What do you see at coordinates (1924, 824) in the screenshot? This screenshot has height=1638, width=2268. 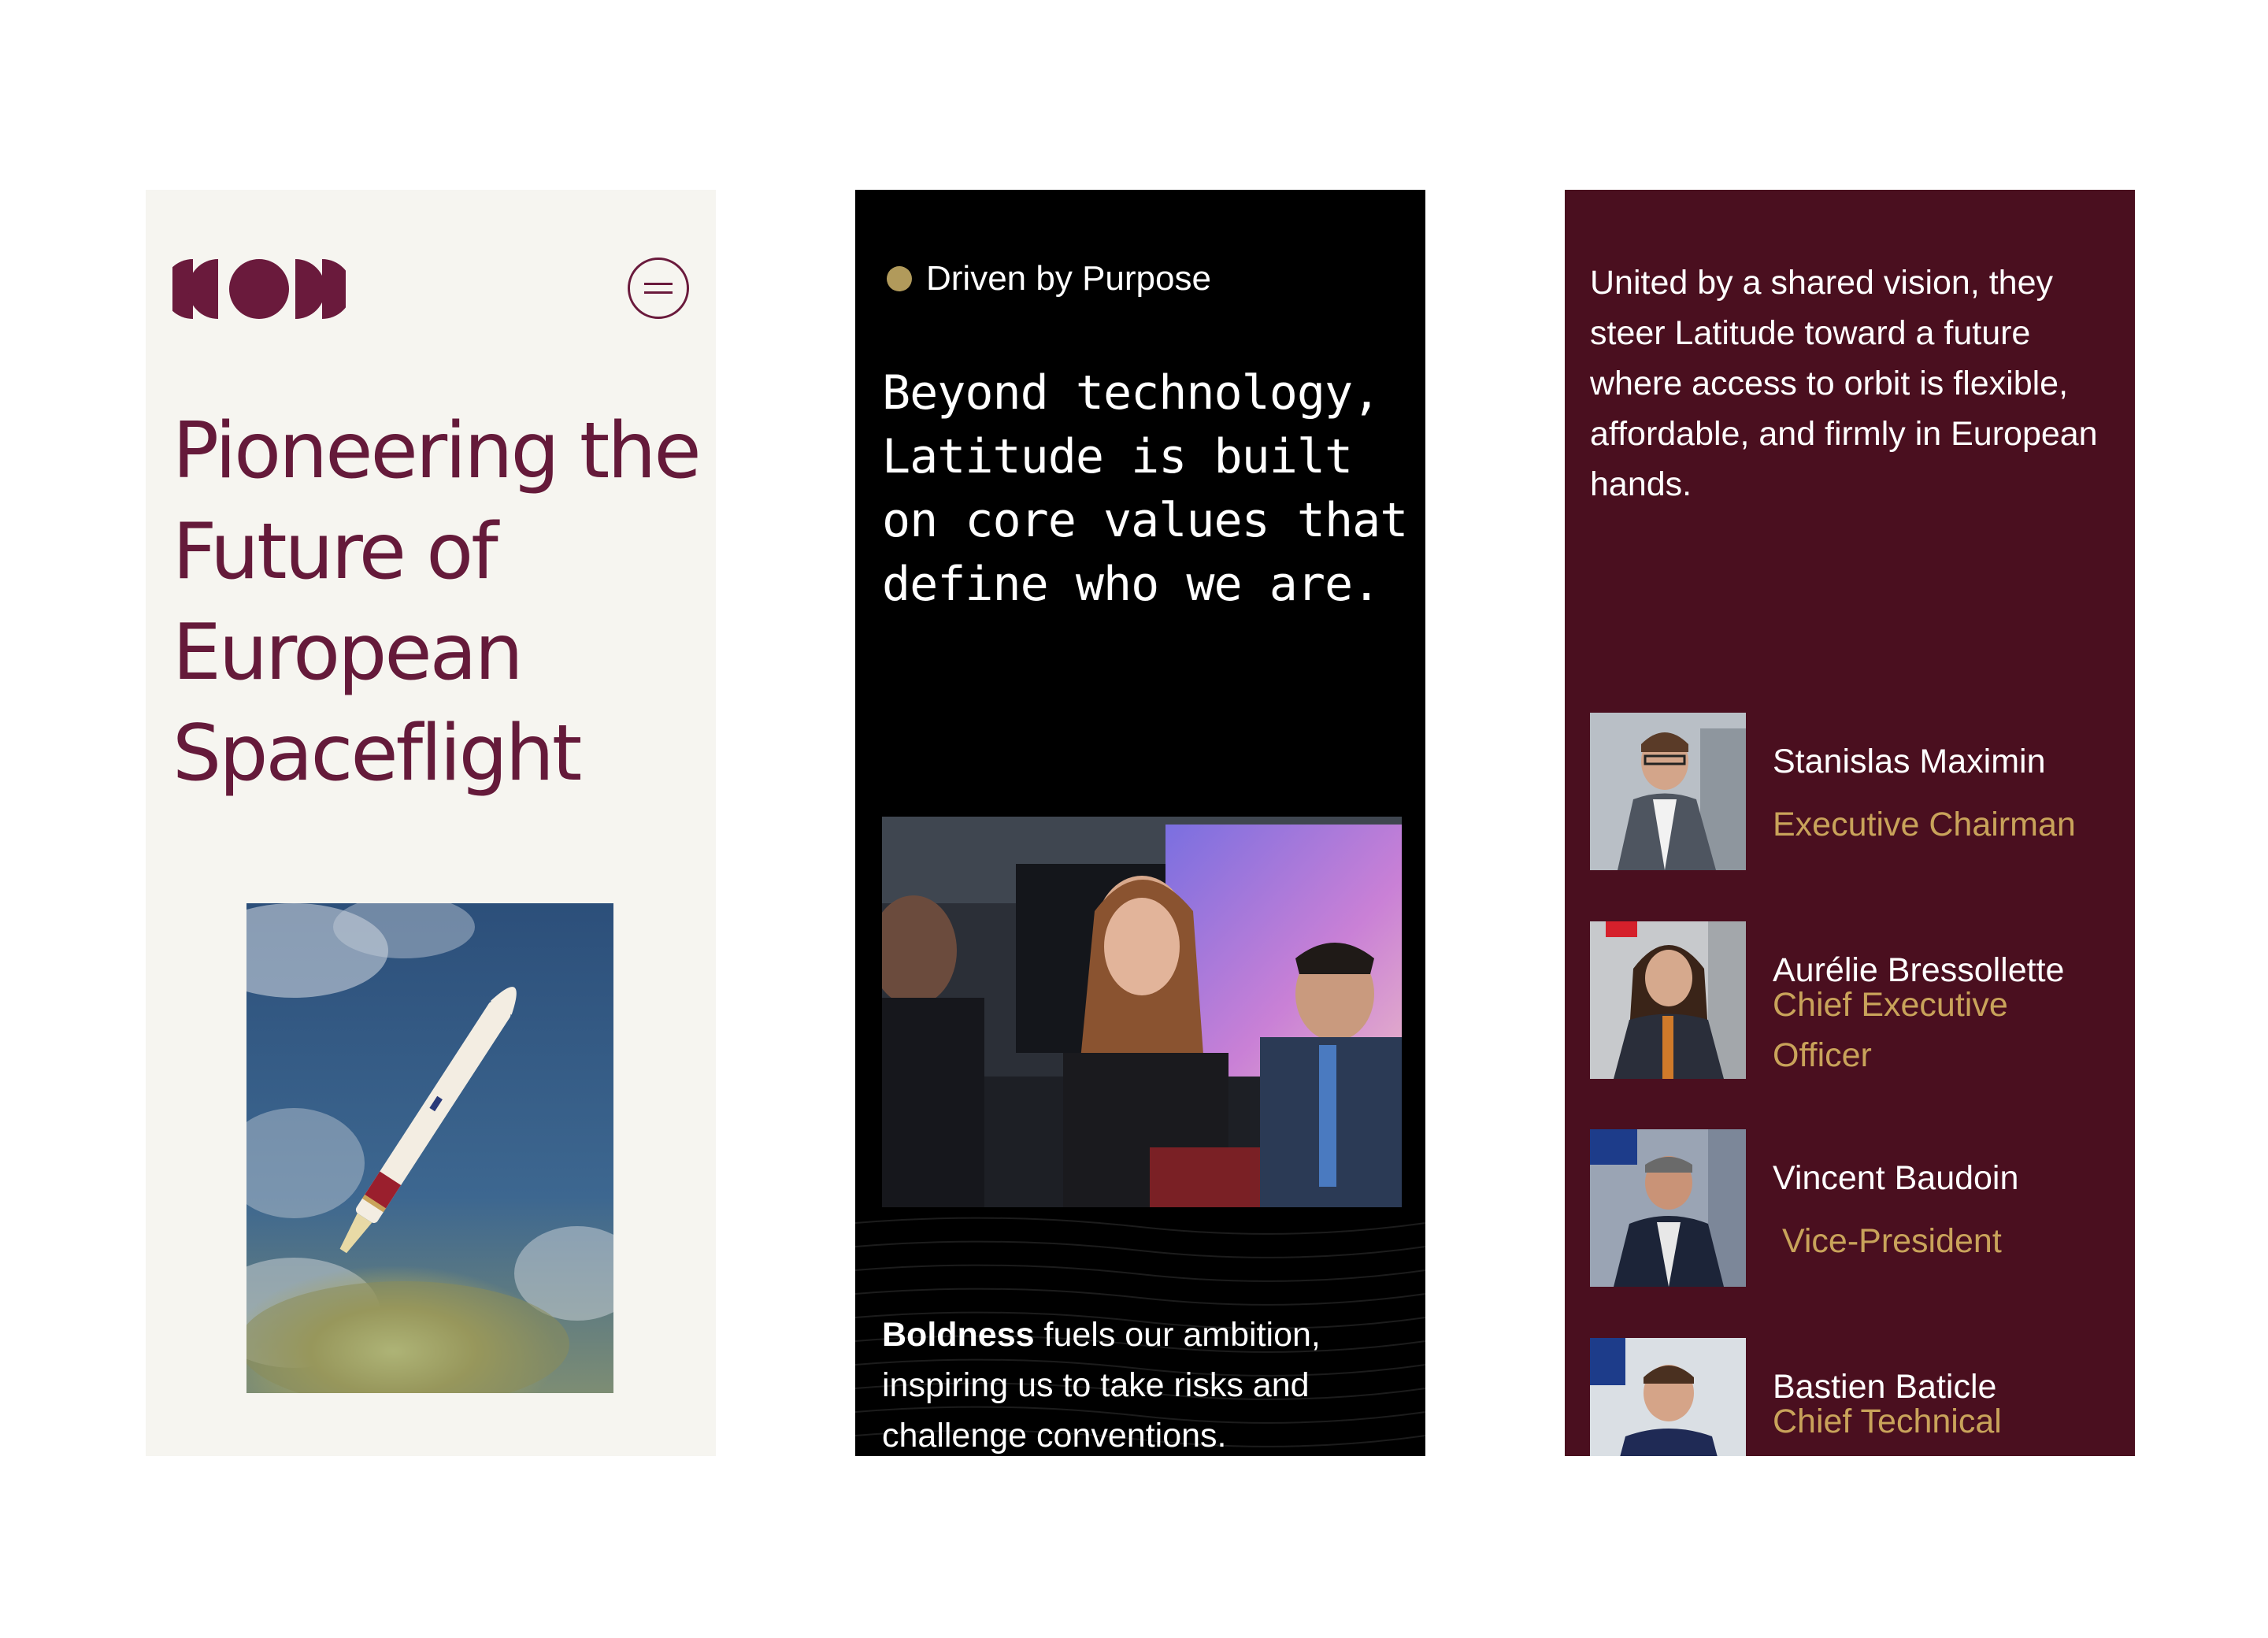 I see `leader-role: Executive Chairman` at bounding box center [1924, 824].